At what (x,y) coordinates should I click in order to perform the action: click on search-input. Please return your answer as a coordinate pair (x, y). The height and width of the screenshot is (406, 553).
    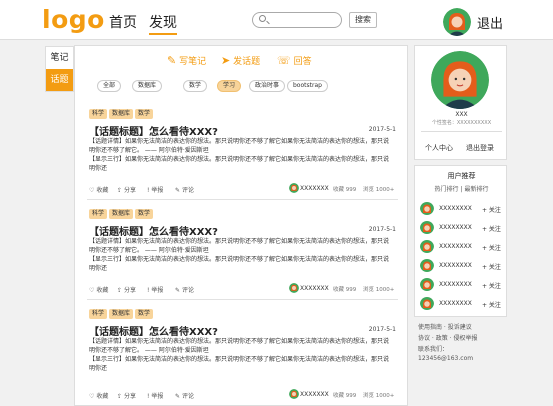
    Looking at the image, I should click on (297, 20).